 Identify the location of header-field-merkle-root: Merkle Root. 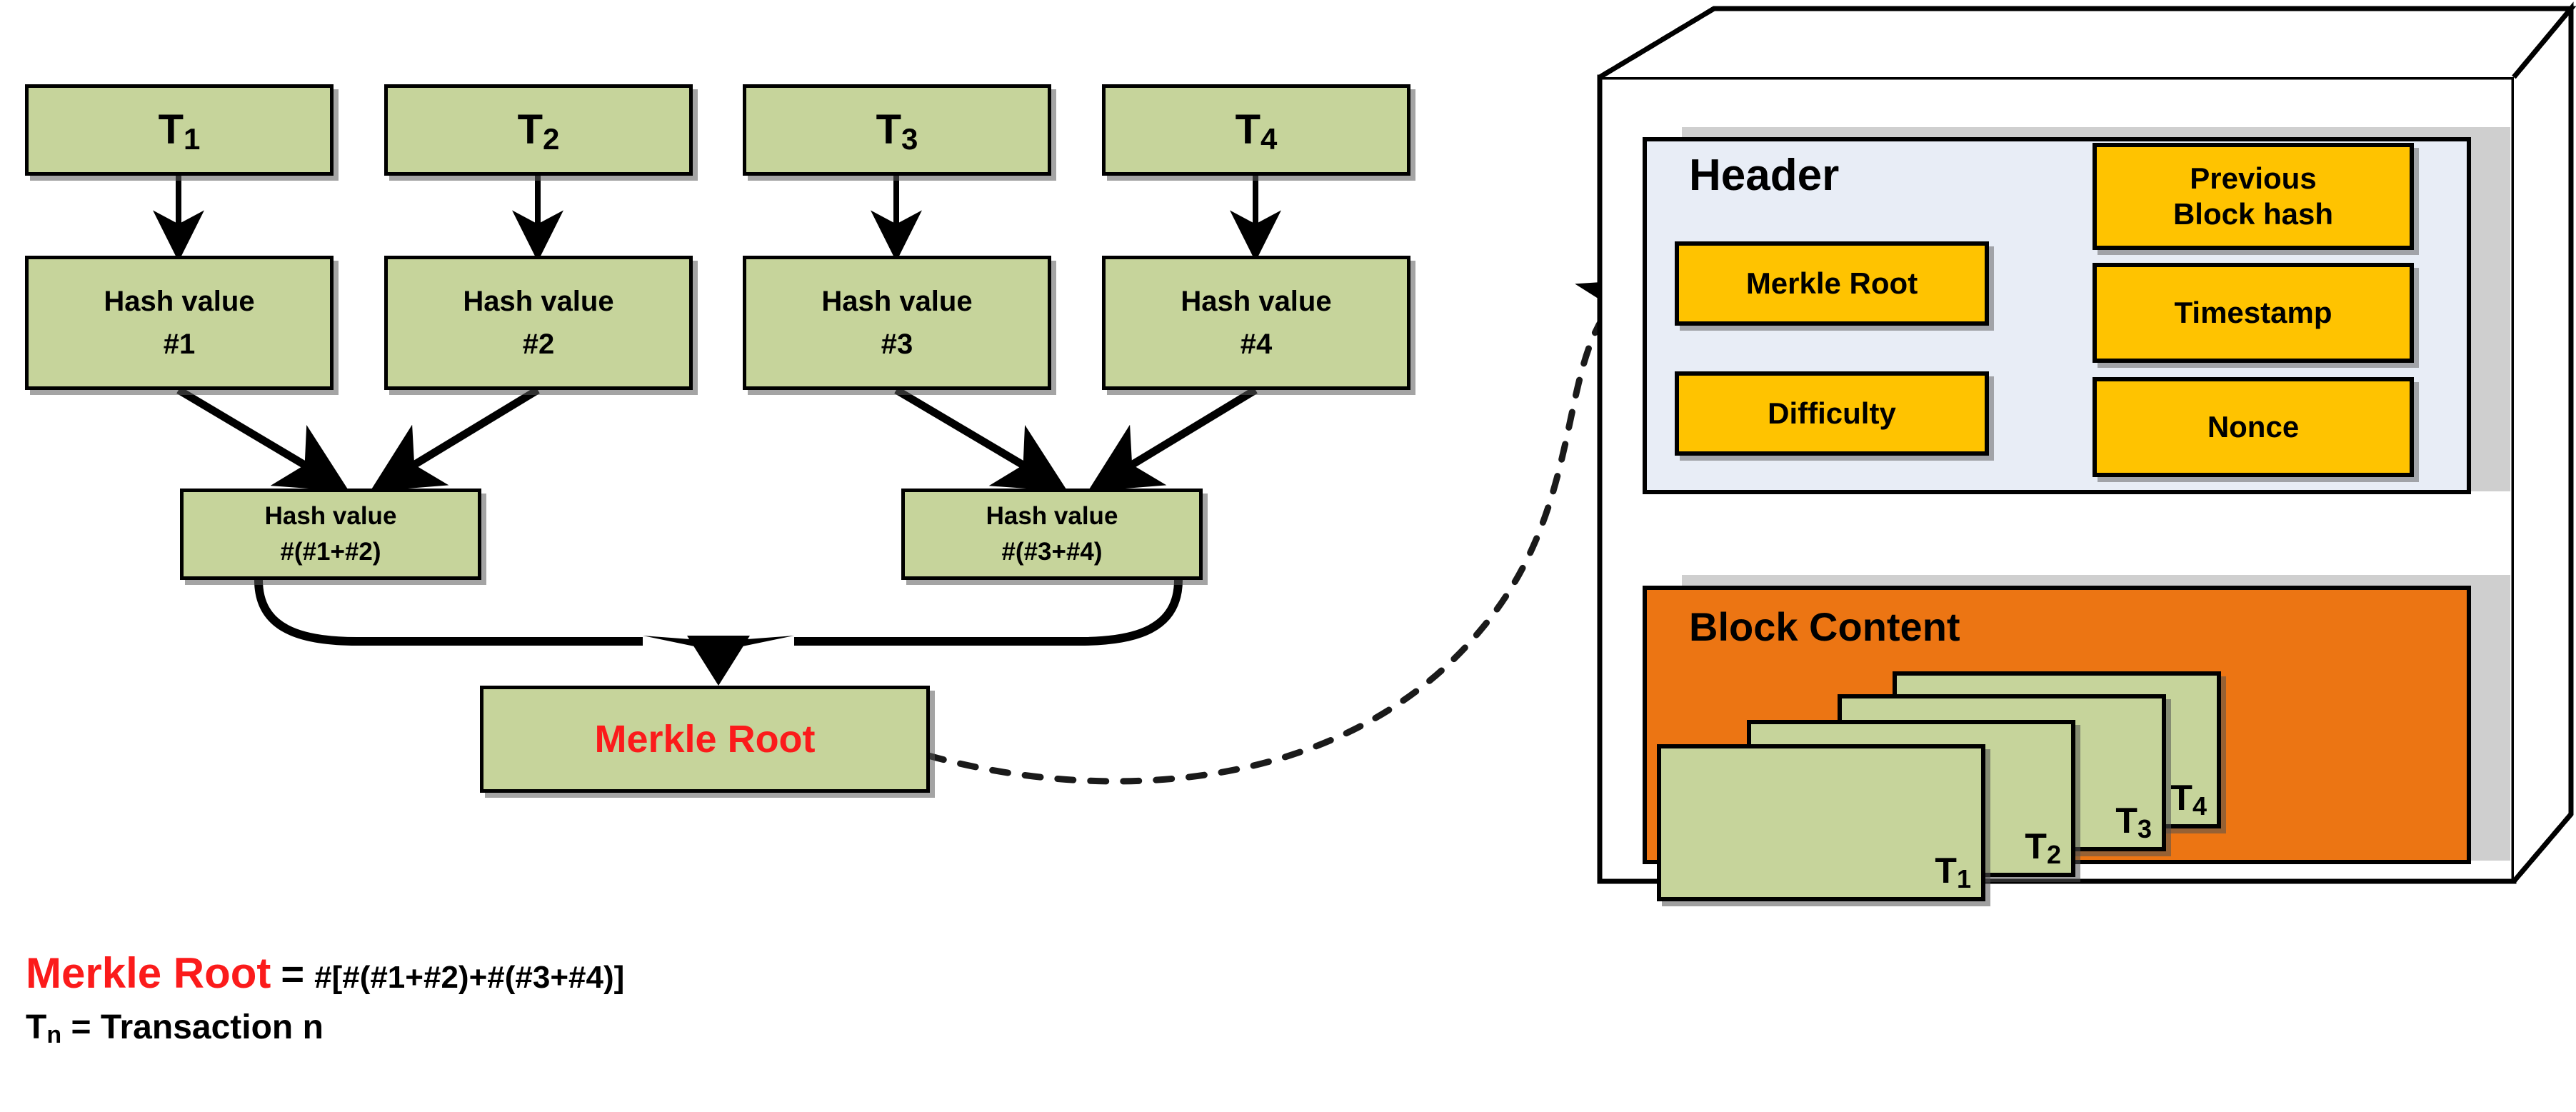
(1832, 283).